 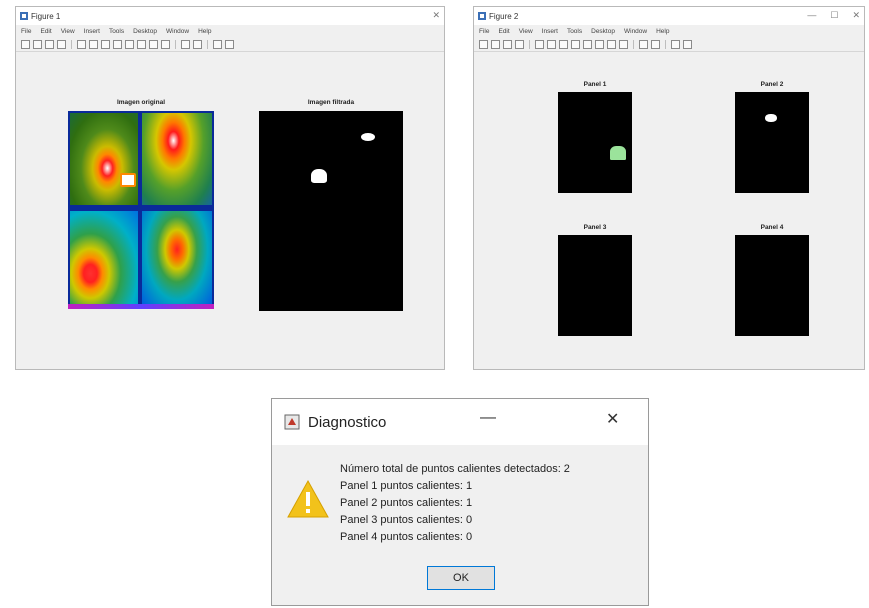 I want to click on dialog-title: Diagnostico, so click(x=347, y=422).